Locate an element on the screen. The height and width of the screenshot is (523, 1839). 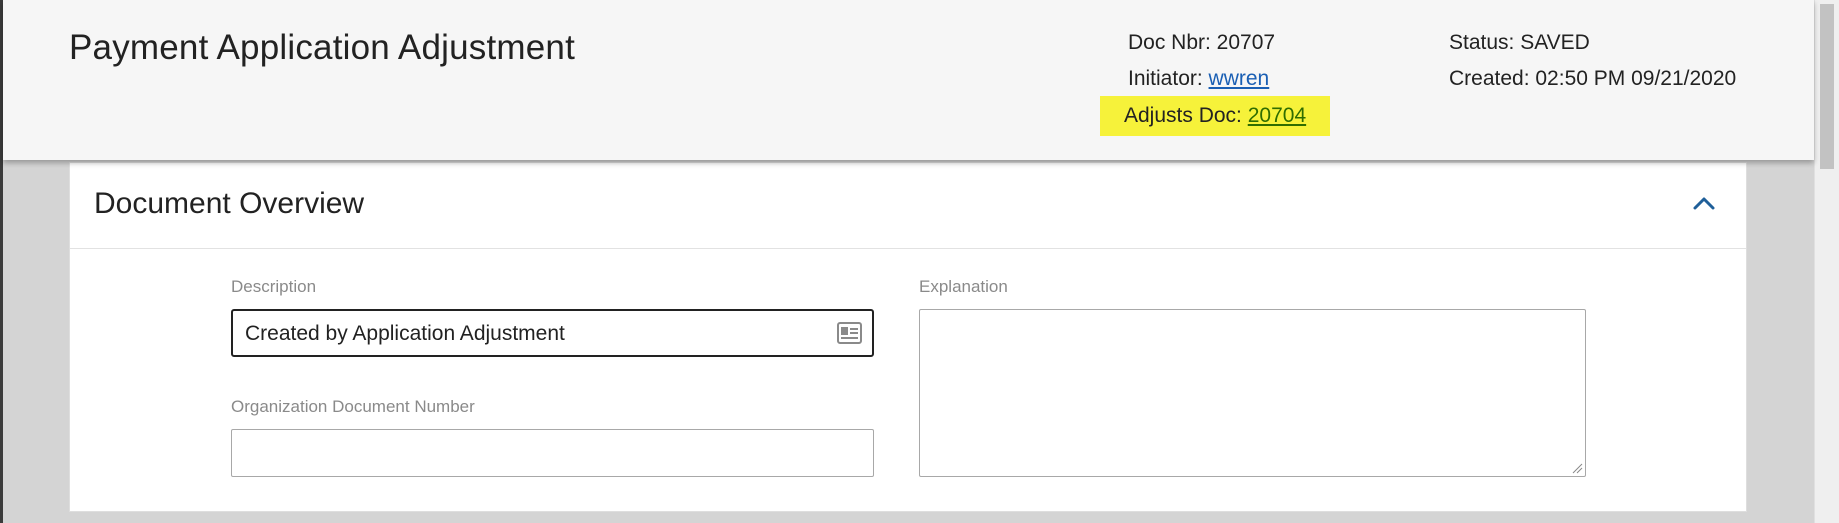
initiator-label: Initiator: is located at coordinates (1165, 78).